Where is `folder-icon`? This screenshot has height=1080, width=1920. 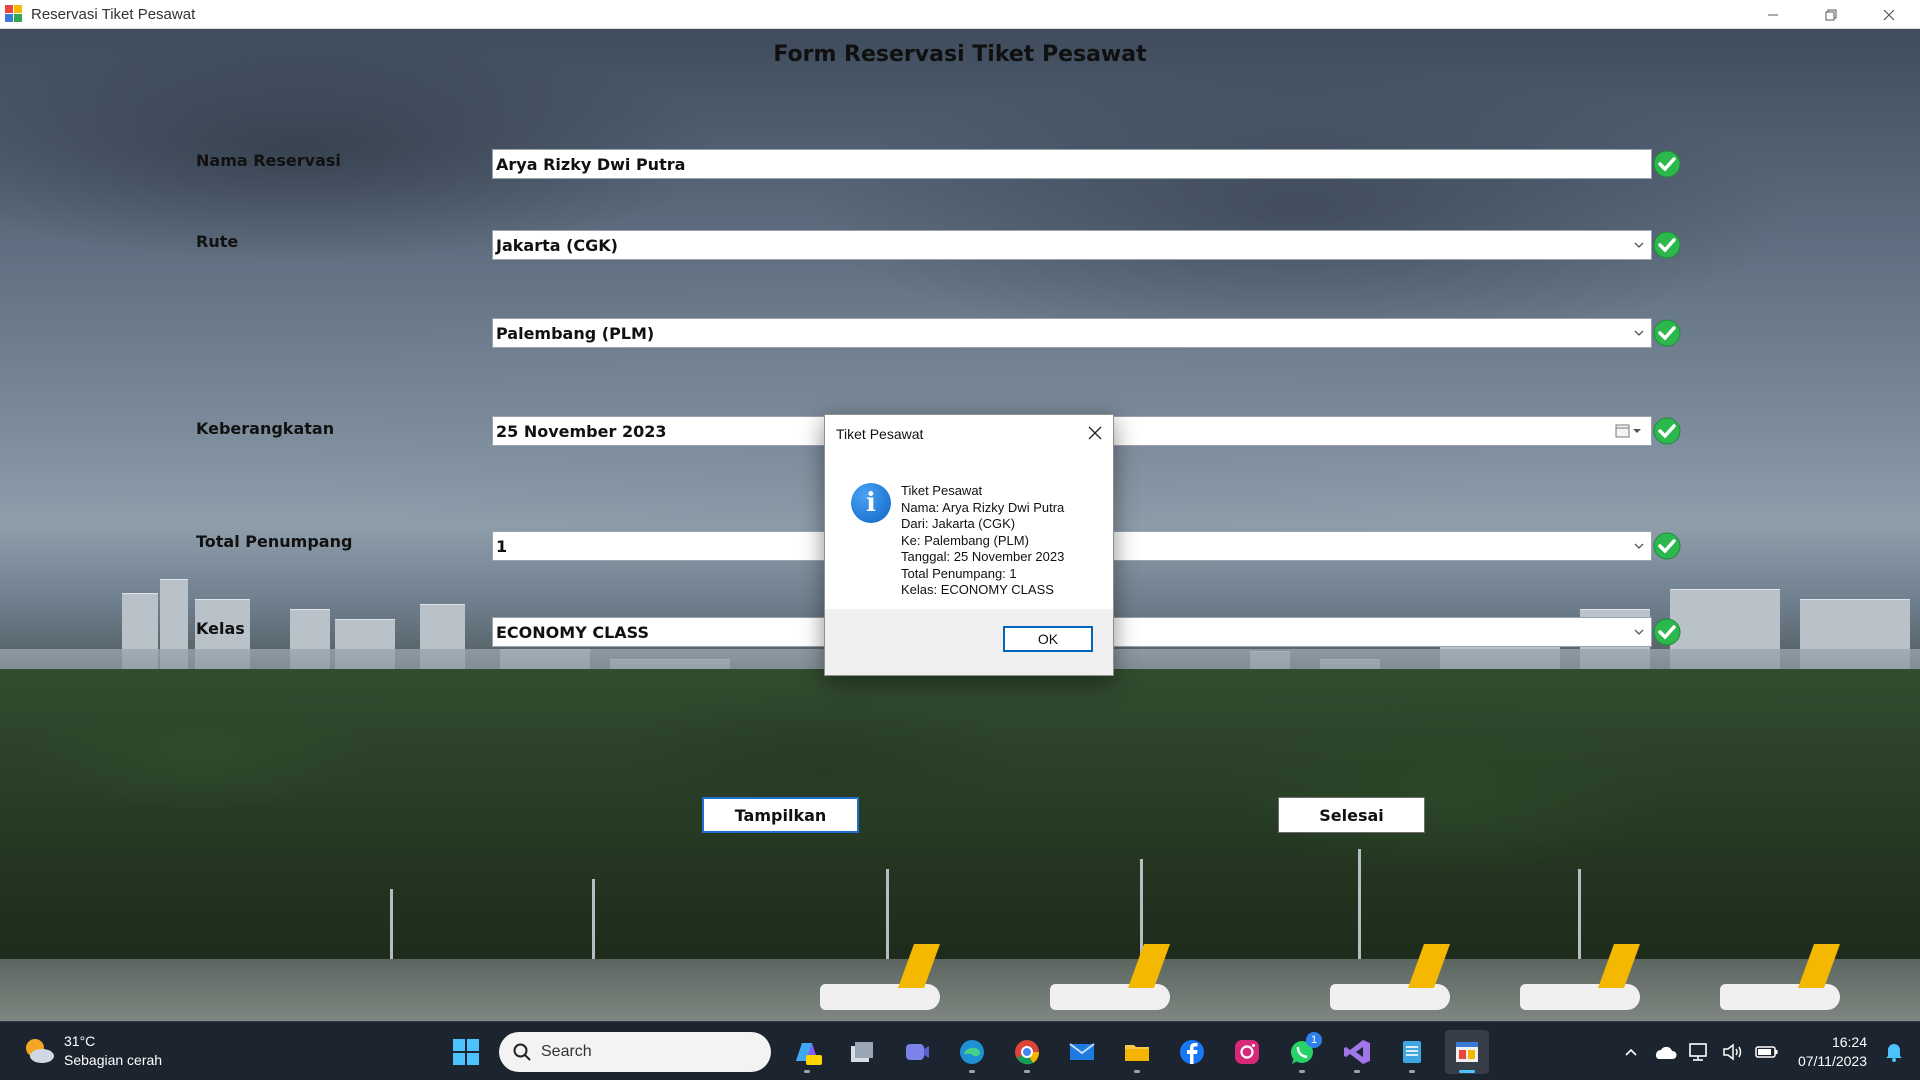 folder-icon is located at coordinates (1137, 1053).